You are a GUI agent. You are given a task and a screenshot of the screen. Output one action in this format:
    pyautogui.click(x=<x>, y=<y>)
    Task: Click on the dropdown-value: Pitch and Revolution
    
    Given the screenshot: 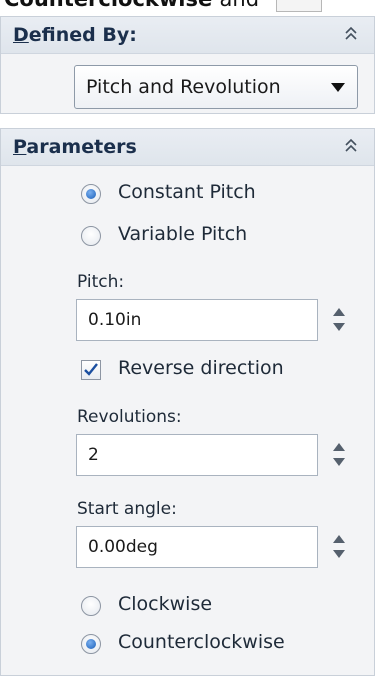 What is the action you would take?
    pyautogui.click(x=183, y=87)
    